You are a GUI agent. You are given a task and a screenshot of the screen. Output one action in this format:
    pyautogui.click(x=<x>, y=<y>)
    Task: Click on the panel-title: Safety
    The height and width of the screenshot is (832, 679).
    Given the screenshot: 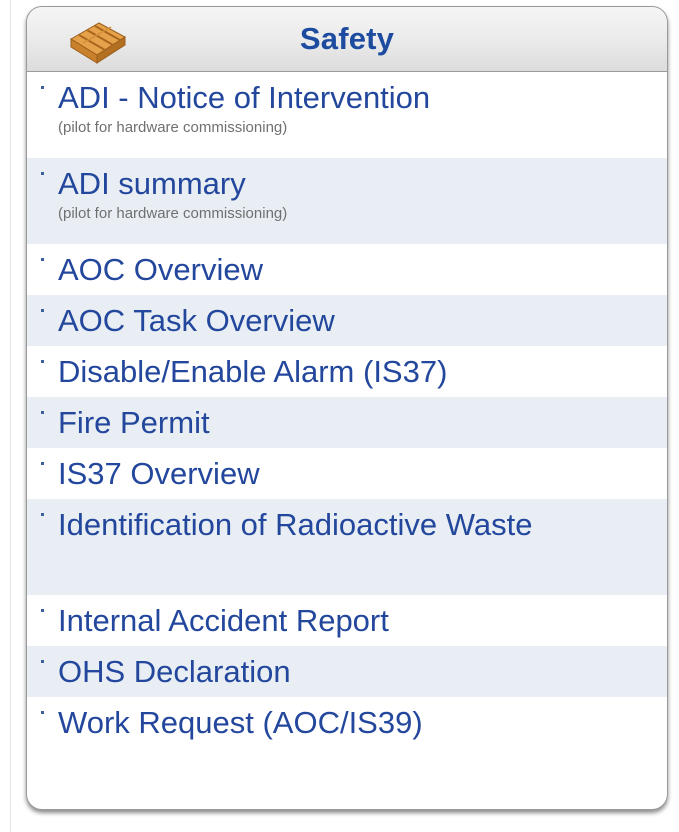 What is the action you would take?
    pyautogui.click(x=347, y=38)
    